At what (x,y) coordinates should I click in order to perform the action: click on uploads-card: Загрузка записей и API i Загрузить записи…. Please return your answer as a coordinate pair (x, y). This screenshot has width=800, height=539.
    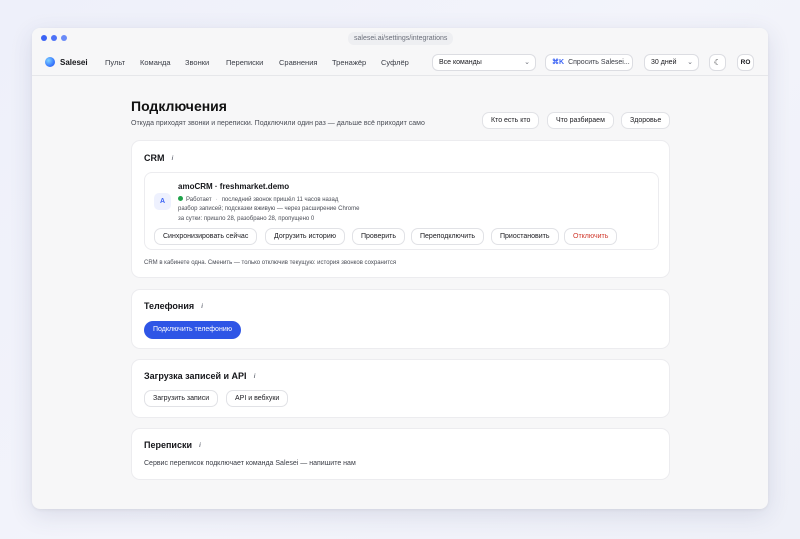
    Looking at the image, I should click on (400, 388).